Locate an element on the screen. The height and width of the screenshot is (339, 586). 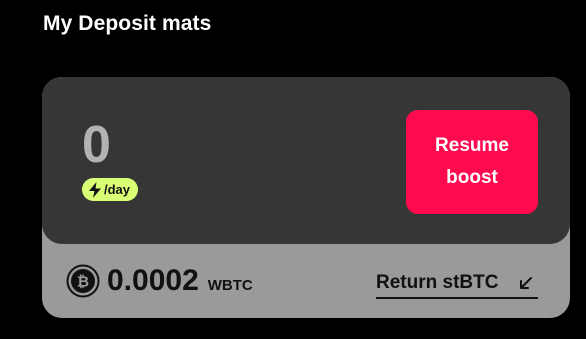
return-stbtc-link: Return stBTC is located at coordinates (457, 283).